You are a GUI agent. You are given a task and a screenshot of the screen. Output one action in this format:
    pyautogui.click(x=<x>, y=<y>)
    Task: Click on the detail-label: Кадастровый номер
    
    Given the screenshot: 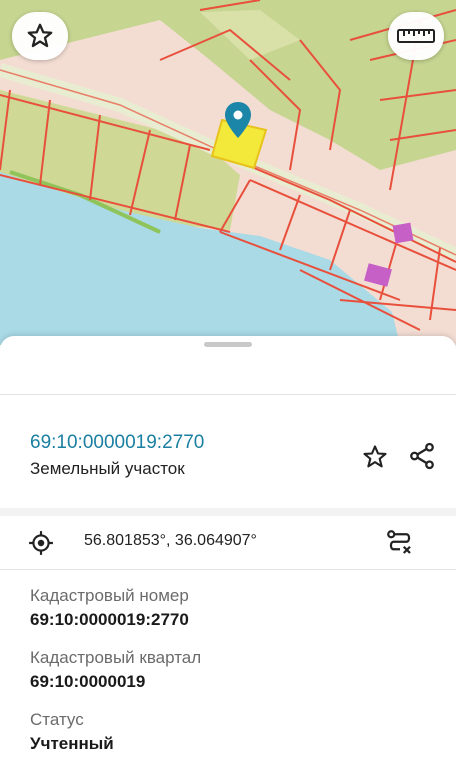 What is the action you would take?
    pyautogui.click(x=109, y=595)
    